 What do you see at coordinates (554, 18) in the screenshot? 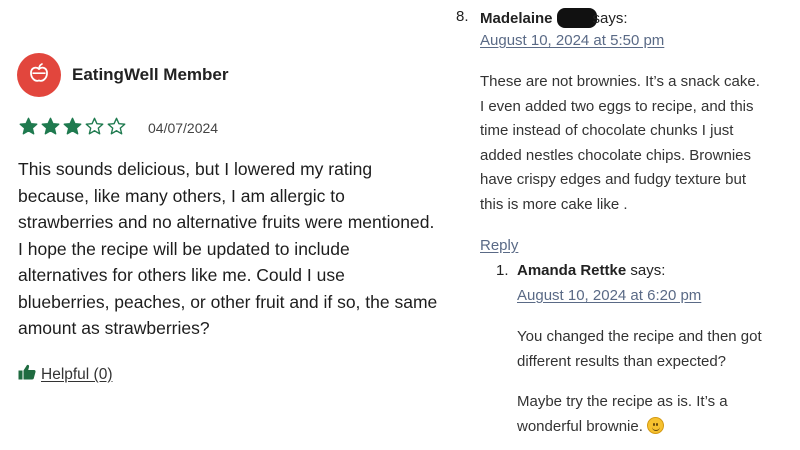
I see `comment-author: Madelaine says:` at bounding box center [554, 18].